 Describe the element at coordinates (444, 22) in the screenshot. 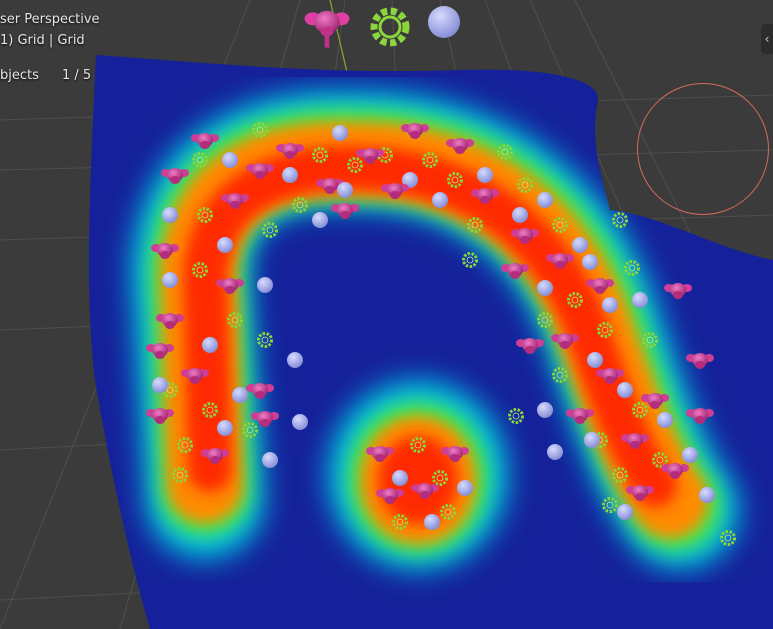

I see `sphere-icon` at that location.